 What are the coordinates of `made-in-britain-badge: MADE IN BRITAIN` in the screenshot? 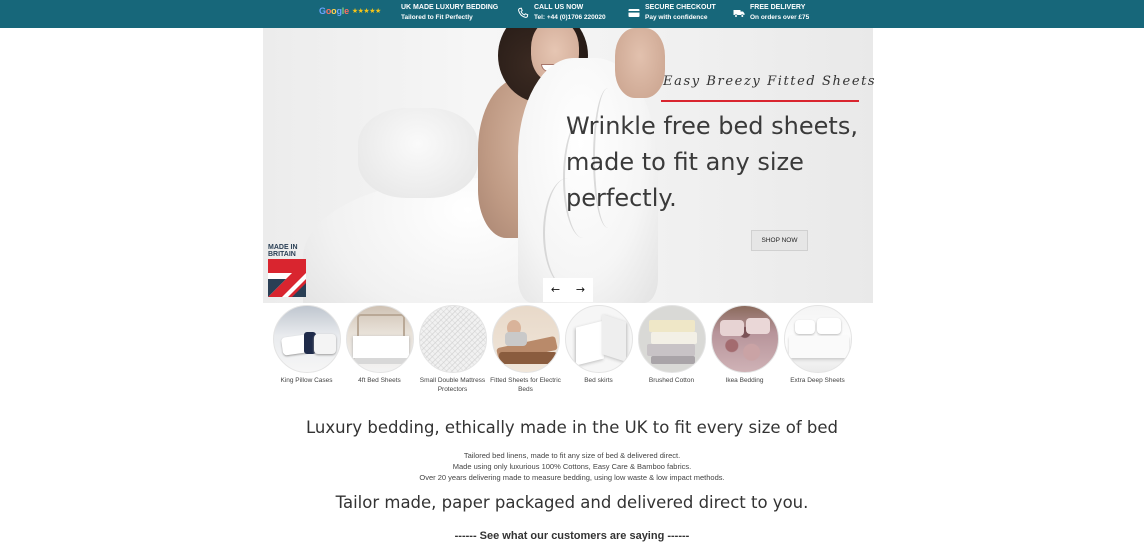 It's located at (287, 270).